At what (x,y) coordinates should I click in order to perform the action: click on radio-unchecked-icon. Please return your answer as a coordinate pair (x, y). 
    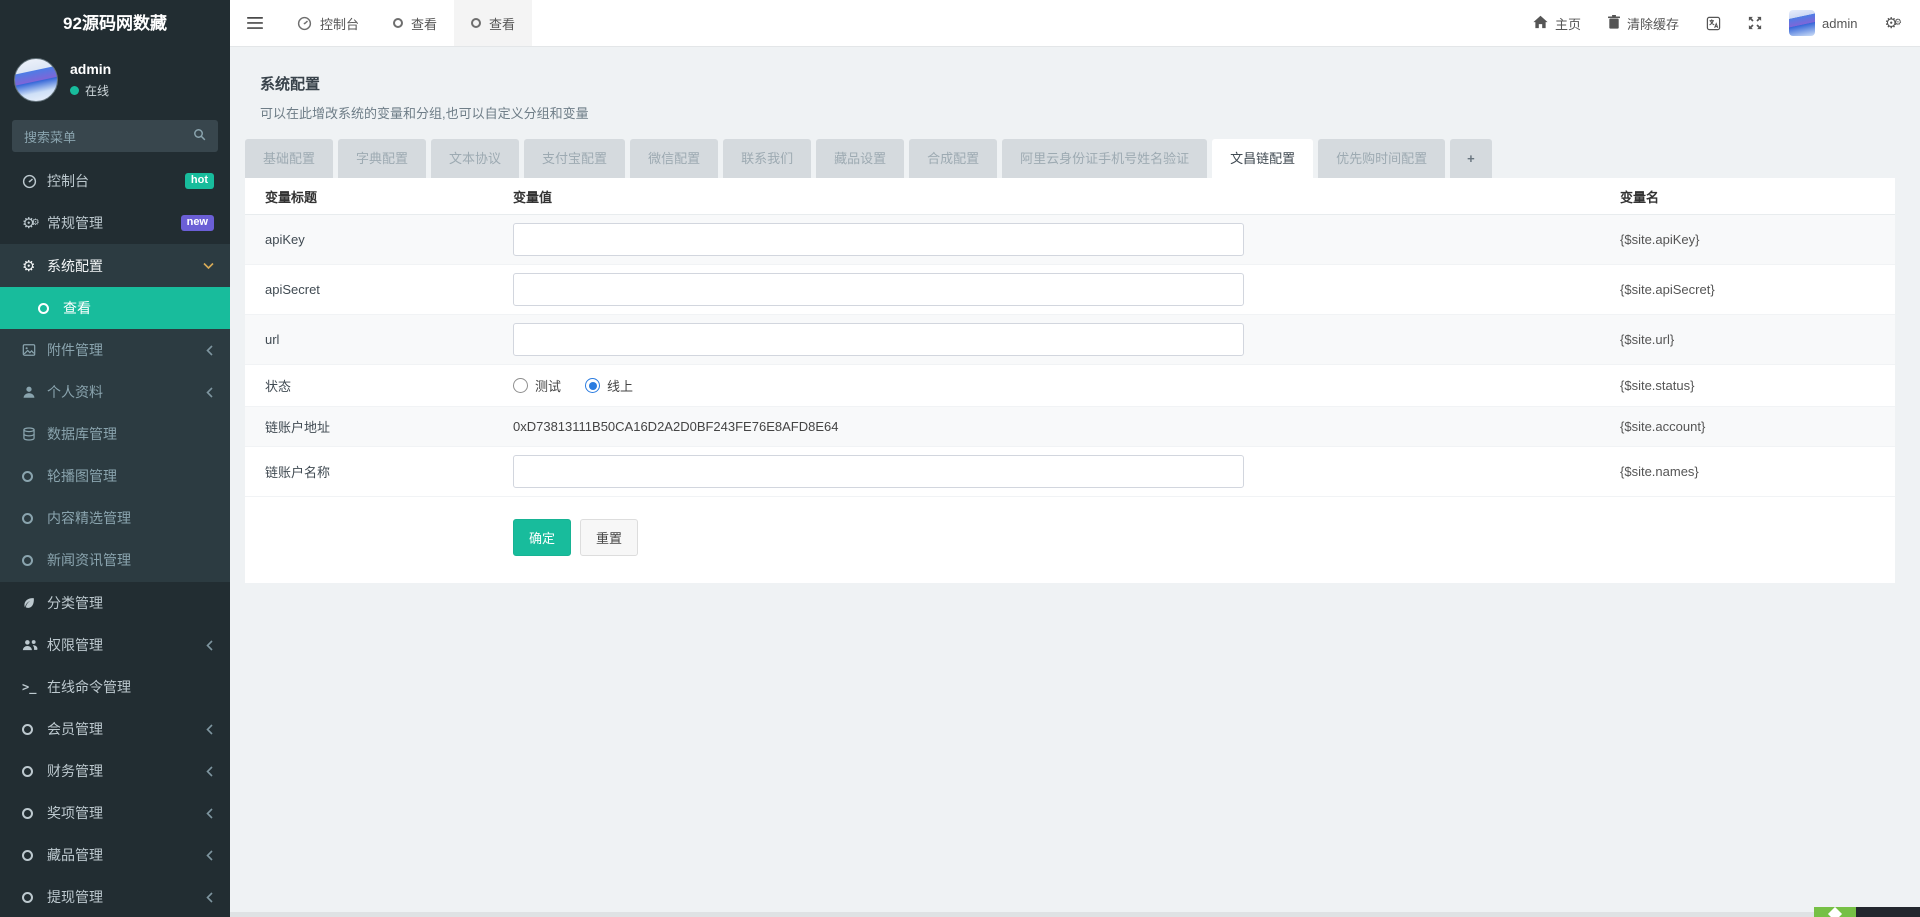
    Looking at the image, I should click on (520, 385).